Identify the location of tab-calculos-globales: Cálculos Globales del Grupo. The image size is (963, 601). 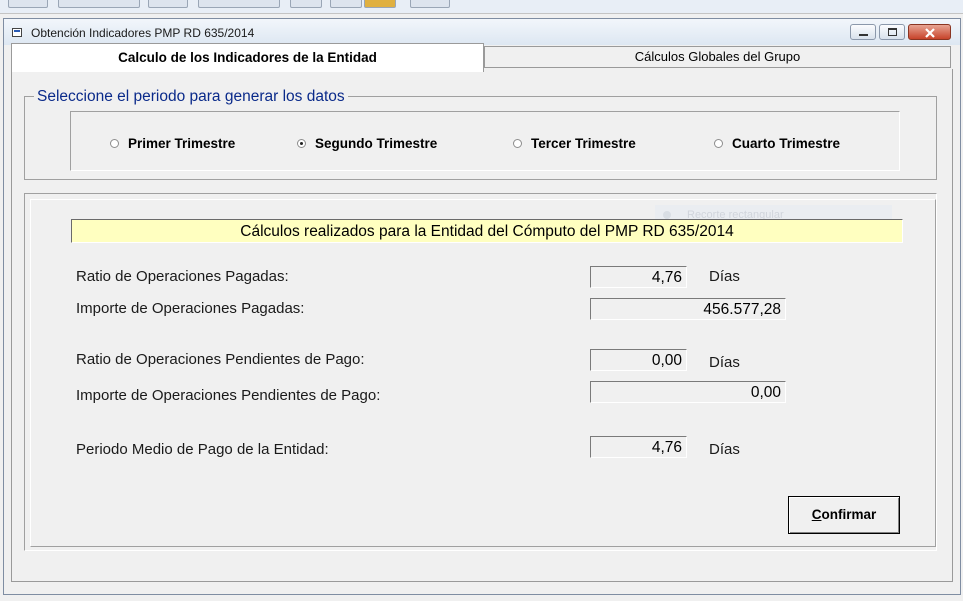
(717, 57).